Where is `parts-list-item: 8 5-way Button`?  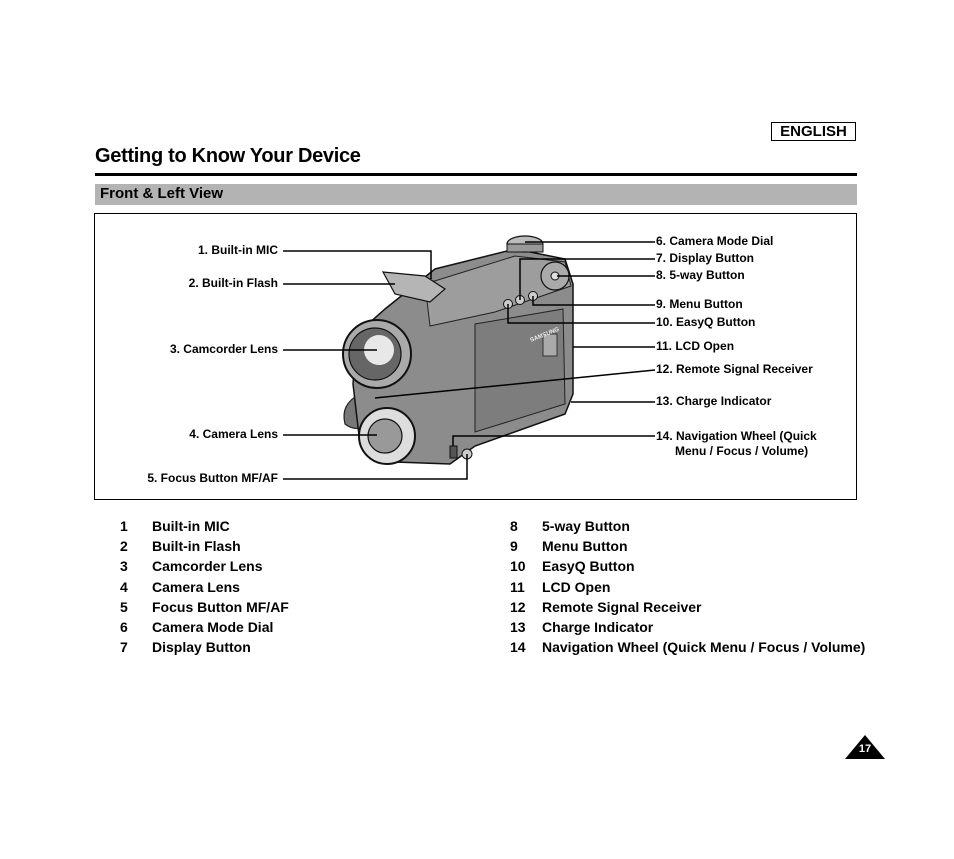 parts-list-item: 8 5-way Button is located at coordinates (570, 526).